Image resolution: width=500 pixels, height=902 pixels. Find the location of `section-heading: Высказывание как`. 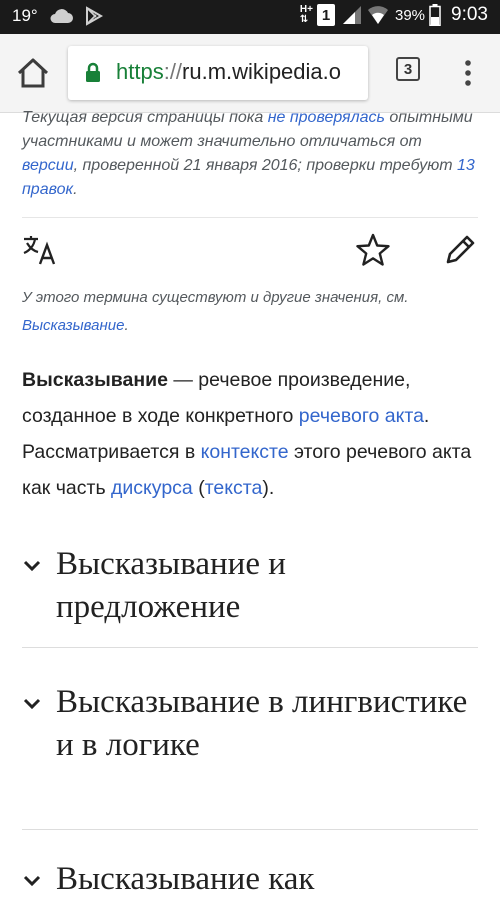

section-heading: Высказывание как is located at coordinates (250, 880).